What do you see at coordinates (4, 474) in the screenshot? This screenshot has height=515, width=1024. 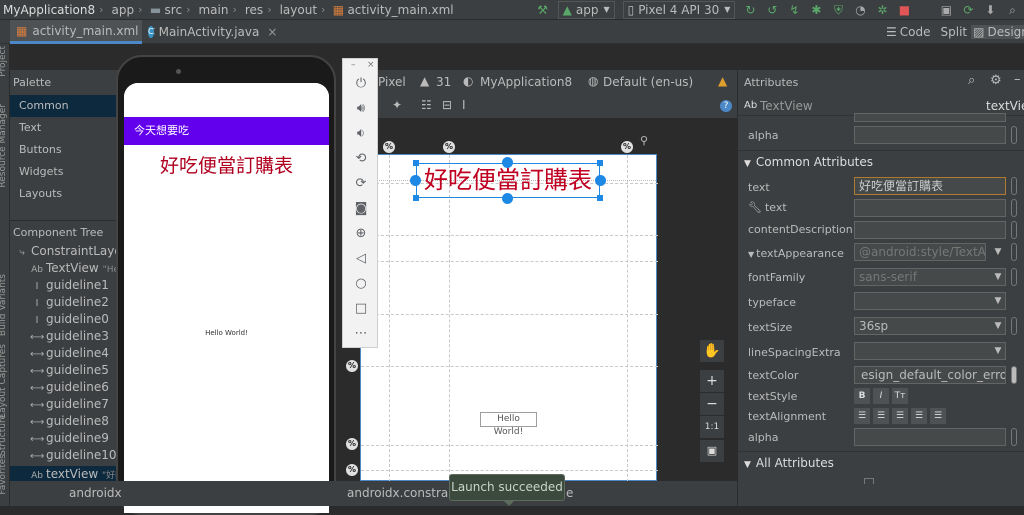 I see `favorites-tool-tab: Favorites` at bounding box center [4, 474].